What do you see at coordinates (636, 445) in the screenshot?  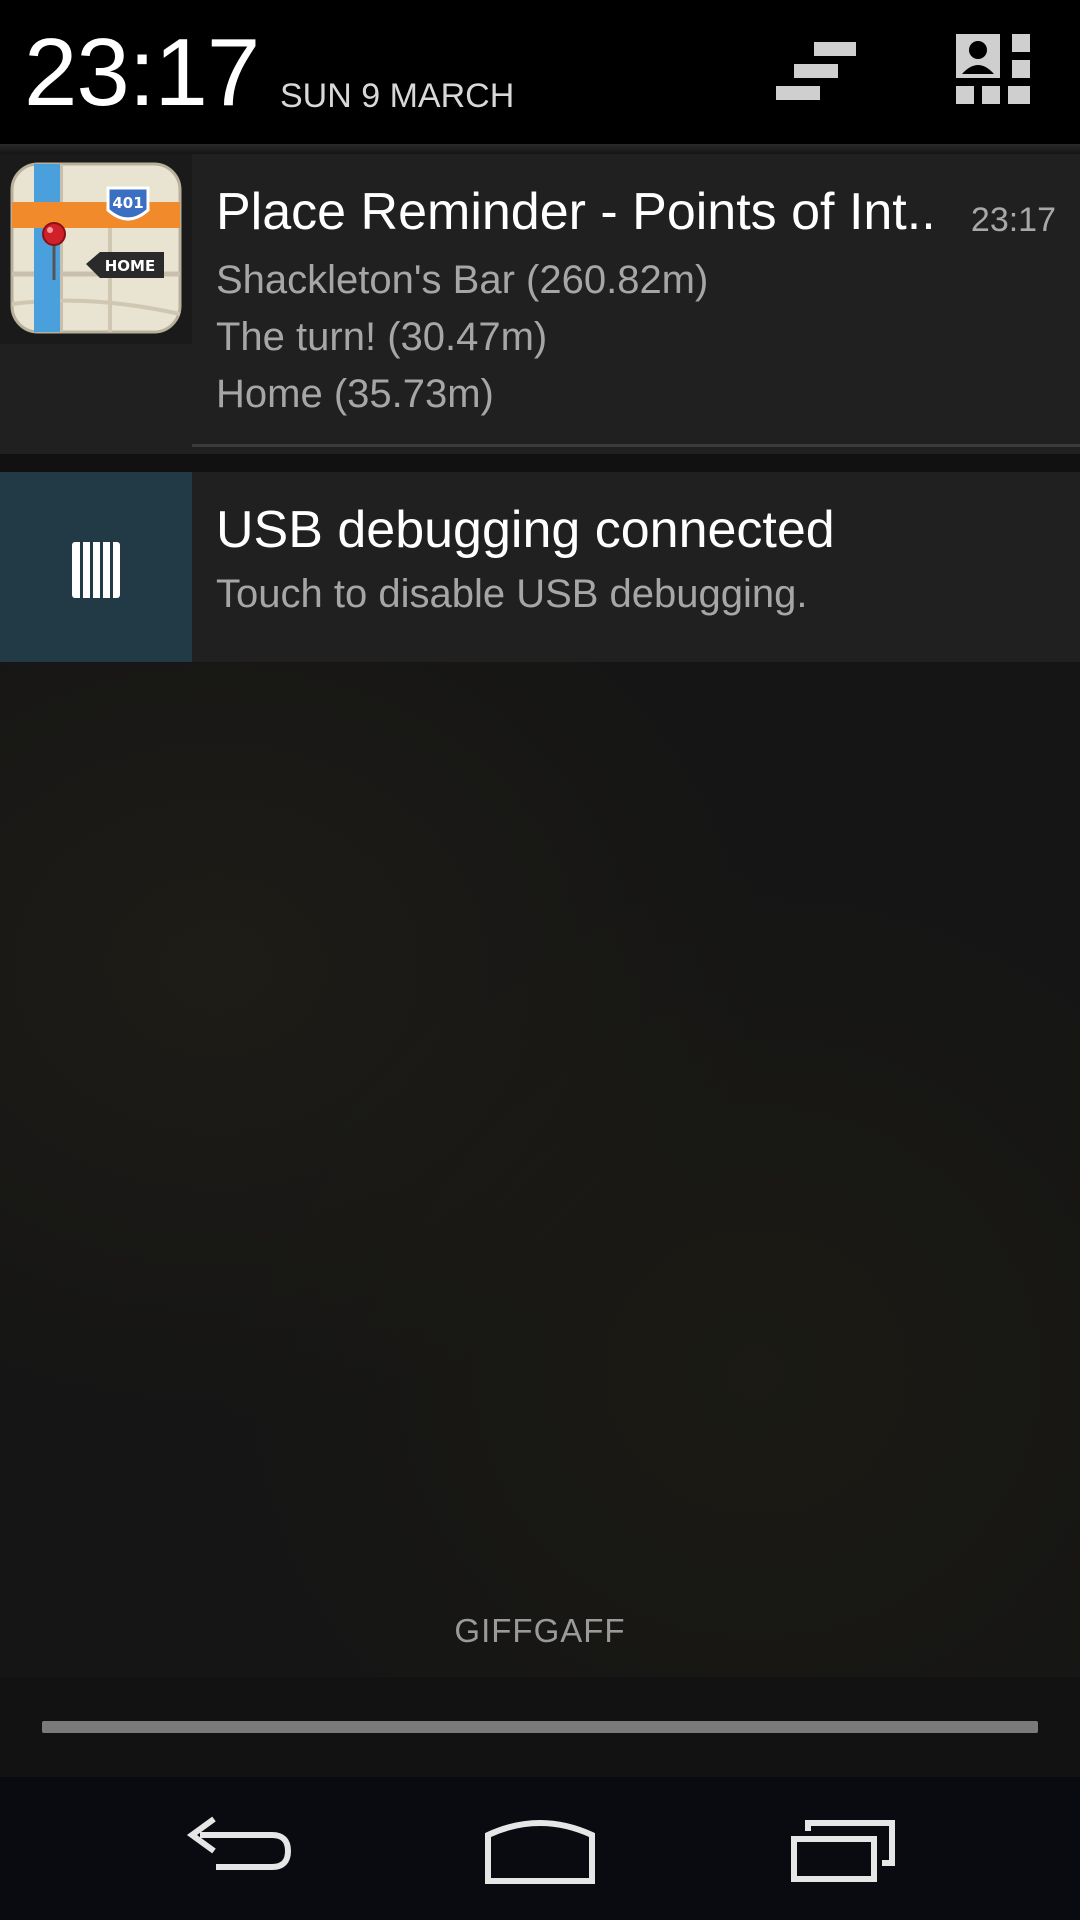 I see `notification-divider` at bounding box center [636, 445].